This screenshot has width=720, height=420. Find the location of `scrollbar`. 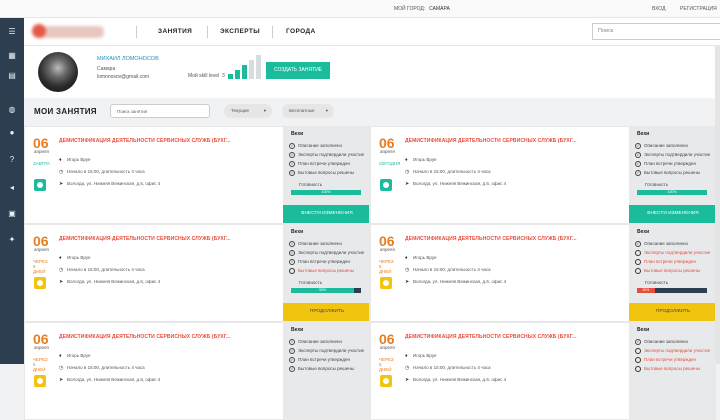

scrollbar is located at coordinates (717, 205).